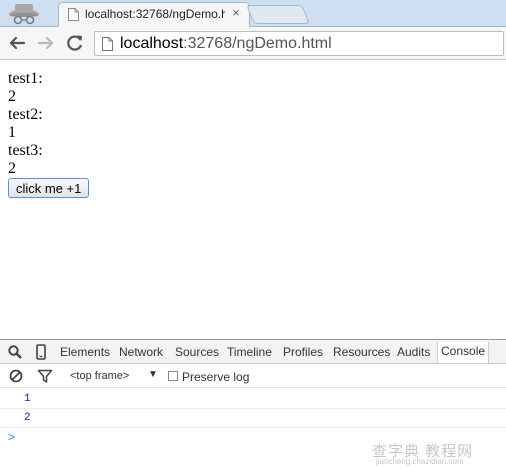  What do you see at coordinates (413, 352) in the screenshot?
I see `tab-audits: Audits` at bounding box center [413, 352].